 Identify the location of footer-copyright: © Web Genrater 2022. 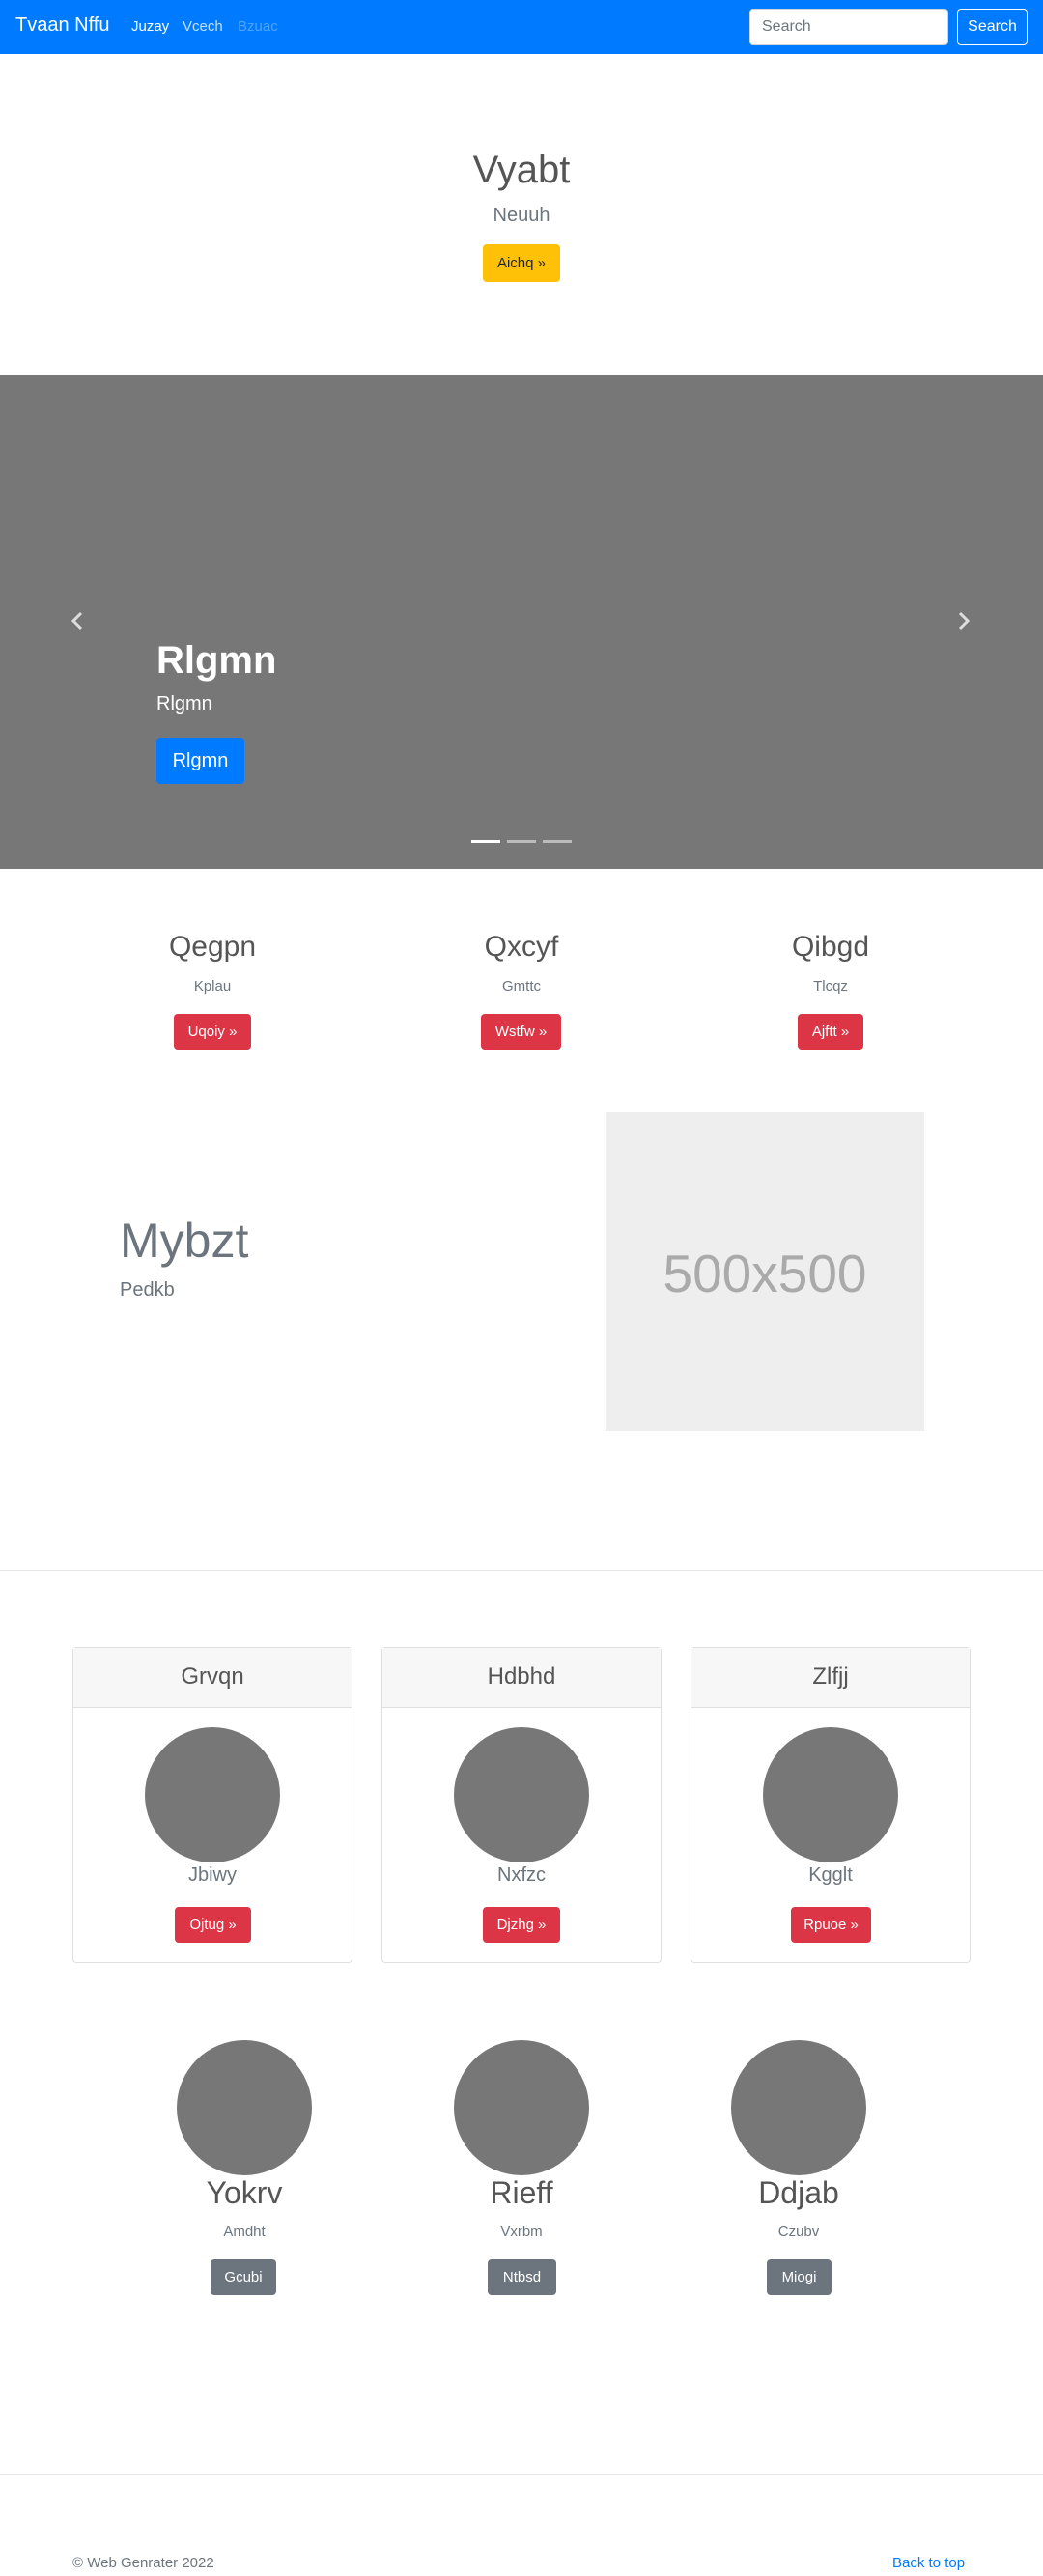
(143, 2563).